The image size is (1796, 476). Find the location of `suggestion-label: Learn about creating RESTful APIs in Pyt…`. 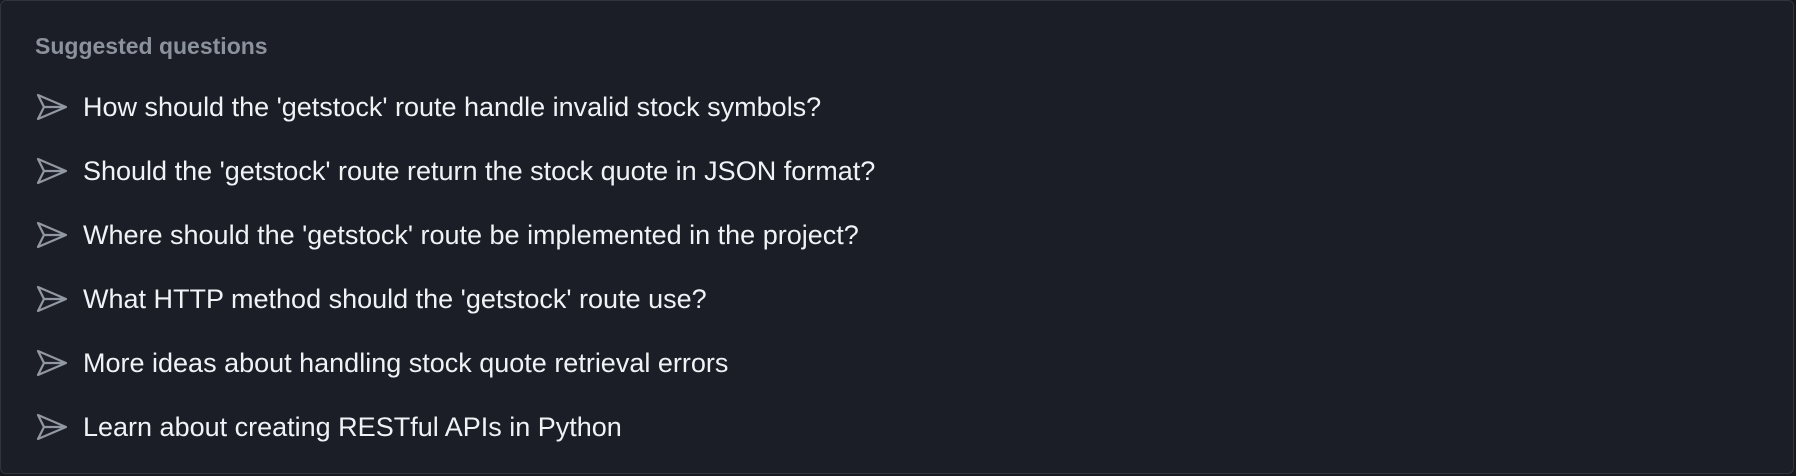

suggestion-label: Learn about creating RESTful APIs in Pyt… is located at coordinates (352, 427).